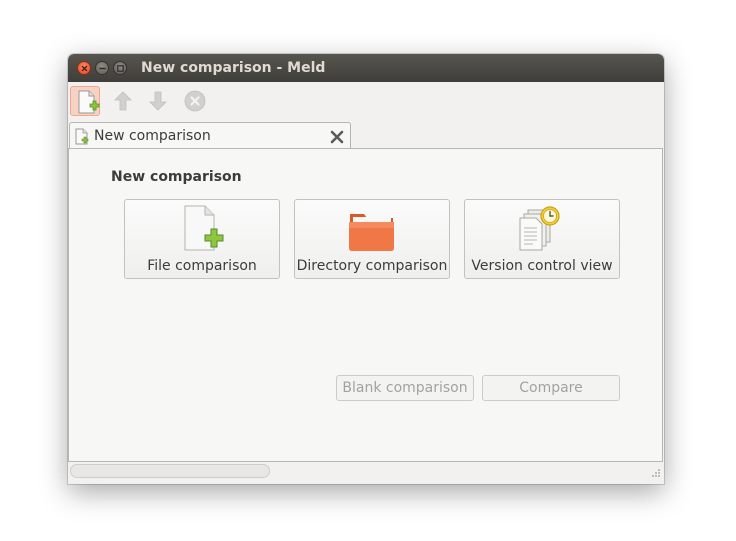  I want to click on tab-new-comparison: New comparison, so click(210, 135).